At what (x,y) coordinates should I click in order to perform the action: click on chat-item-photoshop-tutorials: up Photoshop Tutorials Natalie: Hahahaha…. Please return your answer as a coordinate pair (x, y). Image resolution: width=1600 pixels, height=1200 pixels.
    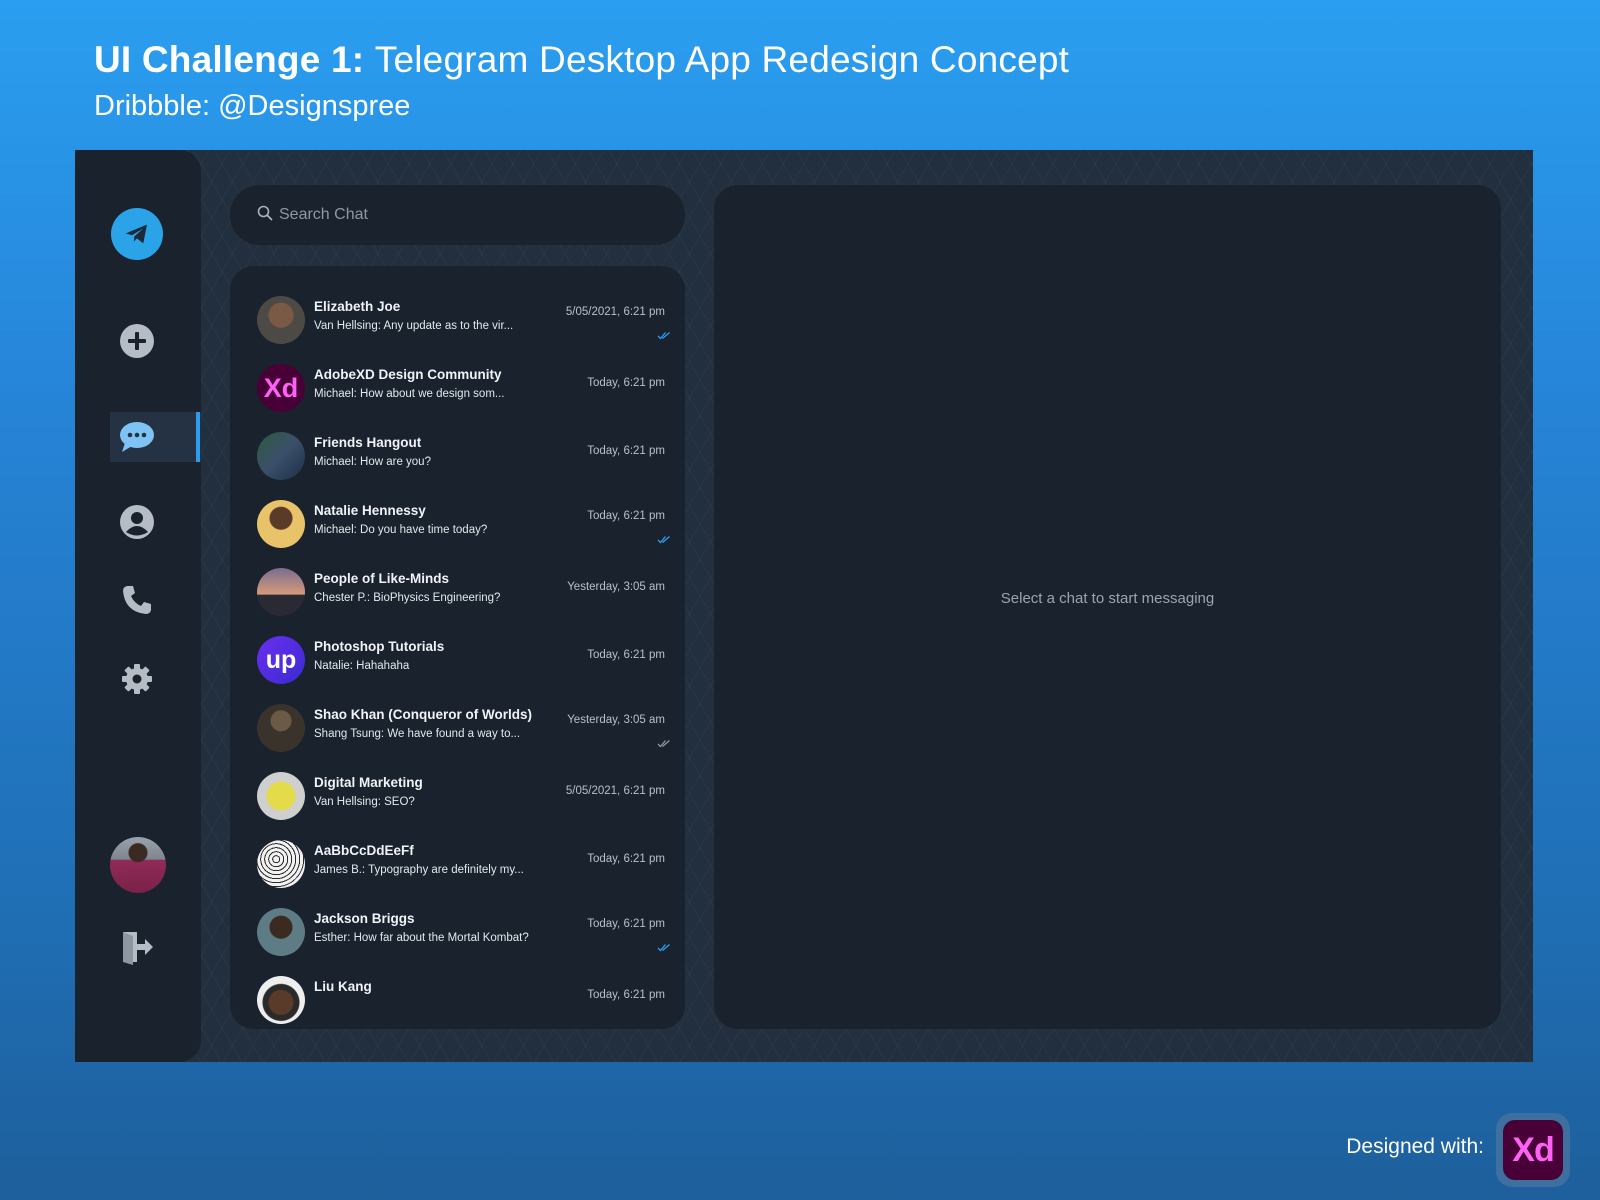
    Looking at the image, I should click on (457, 659).